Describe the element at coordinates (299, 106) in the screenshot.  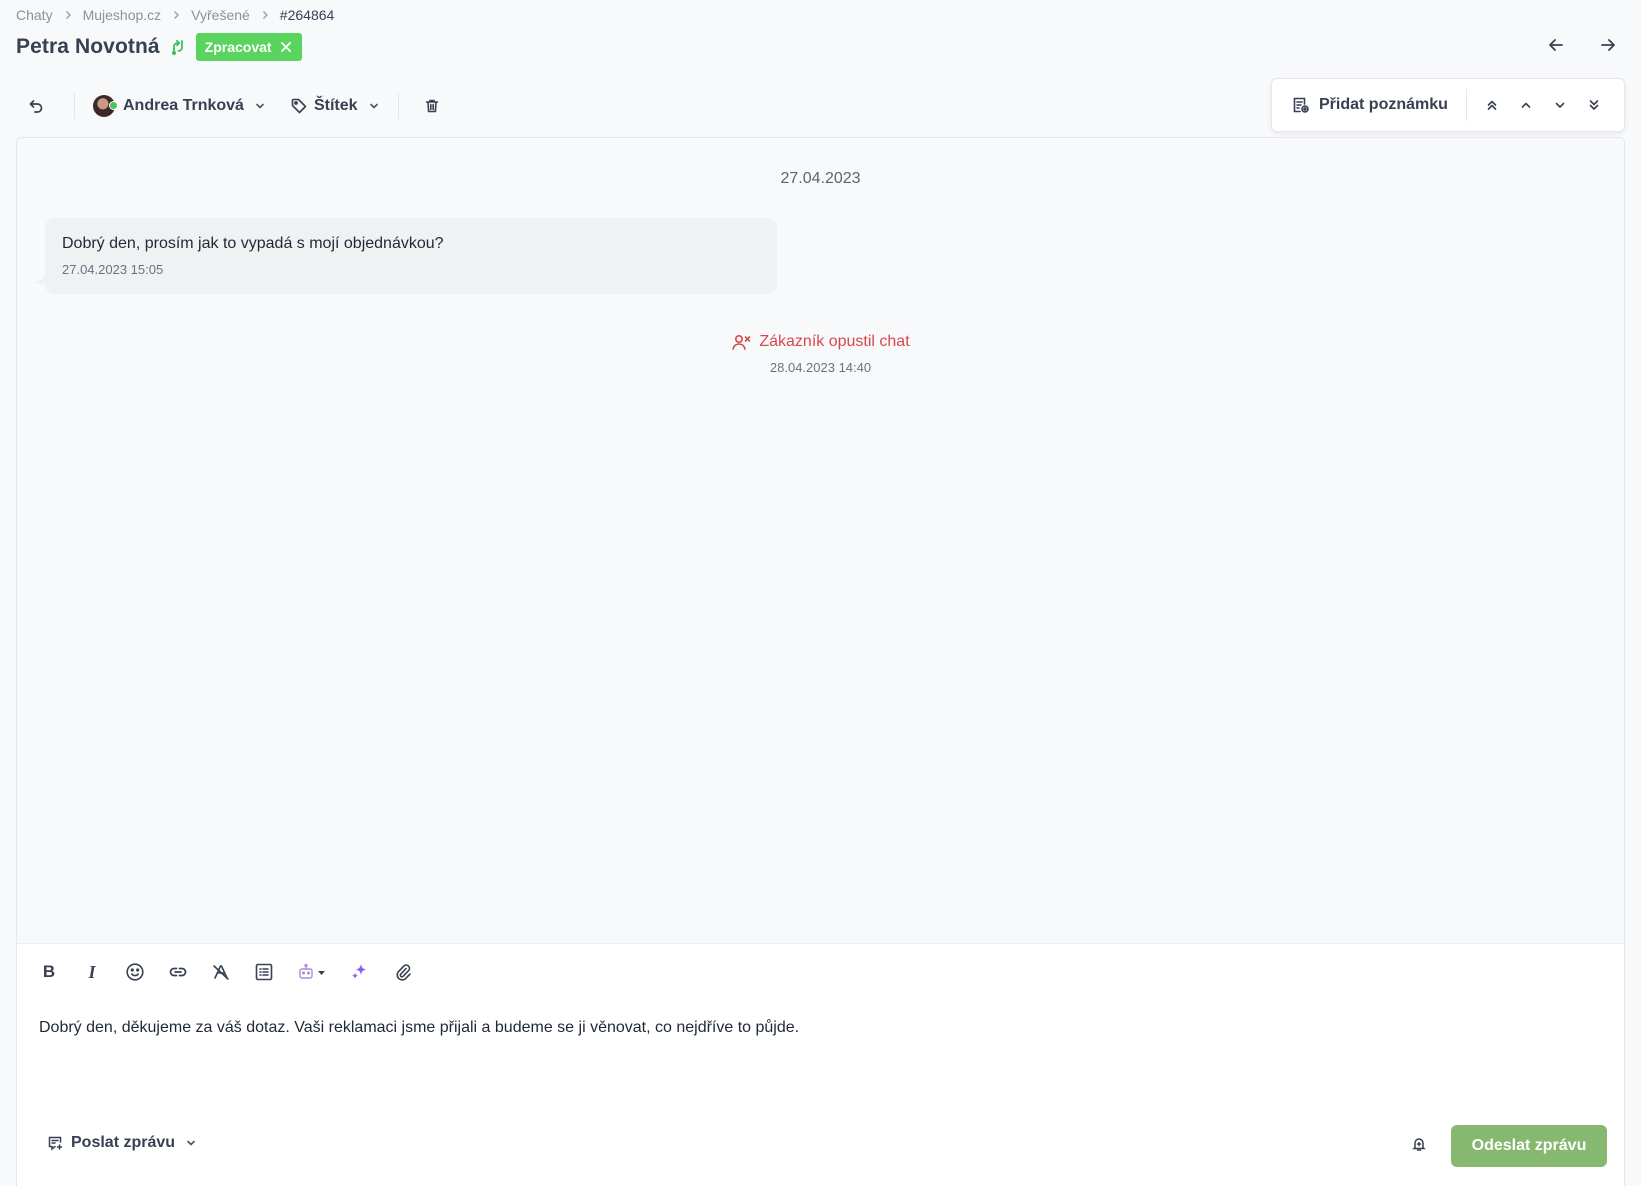
I see `tag-icon` at that location.